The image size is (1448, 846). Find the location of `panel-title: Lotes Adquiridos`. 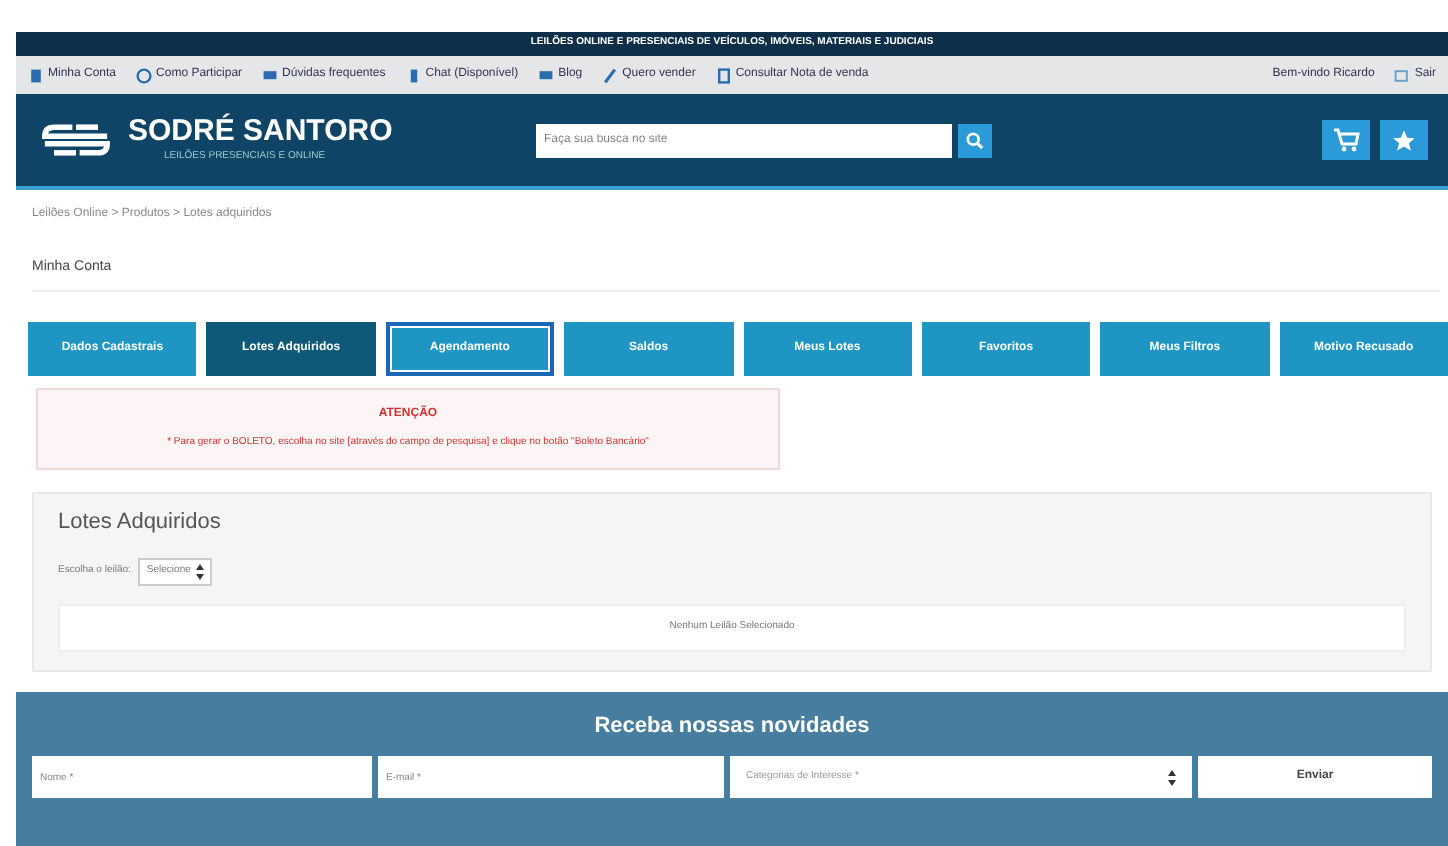

panel-title: Lotes Adquiridos is located at coordinates (140, 522).